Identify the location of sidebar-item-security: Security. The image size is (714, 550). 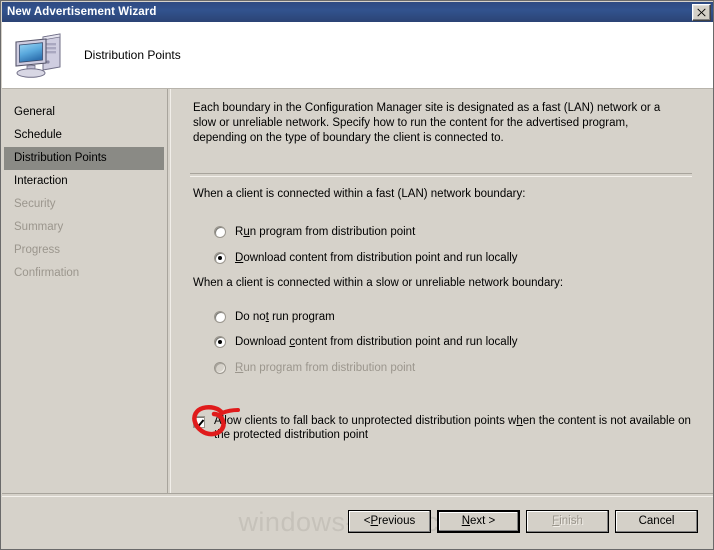
(35, 204).